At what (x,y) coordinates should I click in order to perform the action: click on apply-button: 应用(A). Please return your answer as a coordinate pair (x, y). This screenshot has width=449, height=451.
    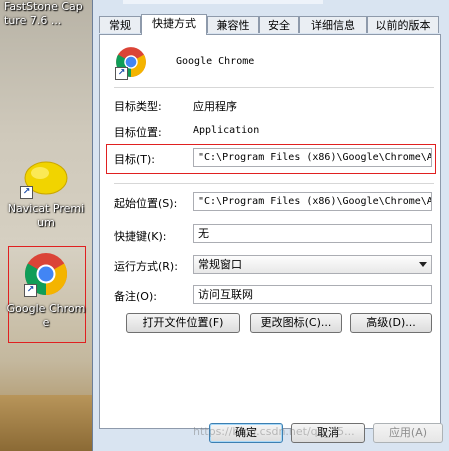
    Looking at the image, I should click on (408, 433).